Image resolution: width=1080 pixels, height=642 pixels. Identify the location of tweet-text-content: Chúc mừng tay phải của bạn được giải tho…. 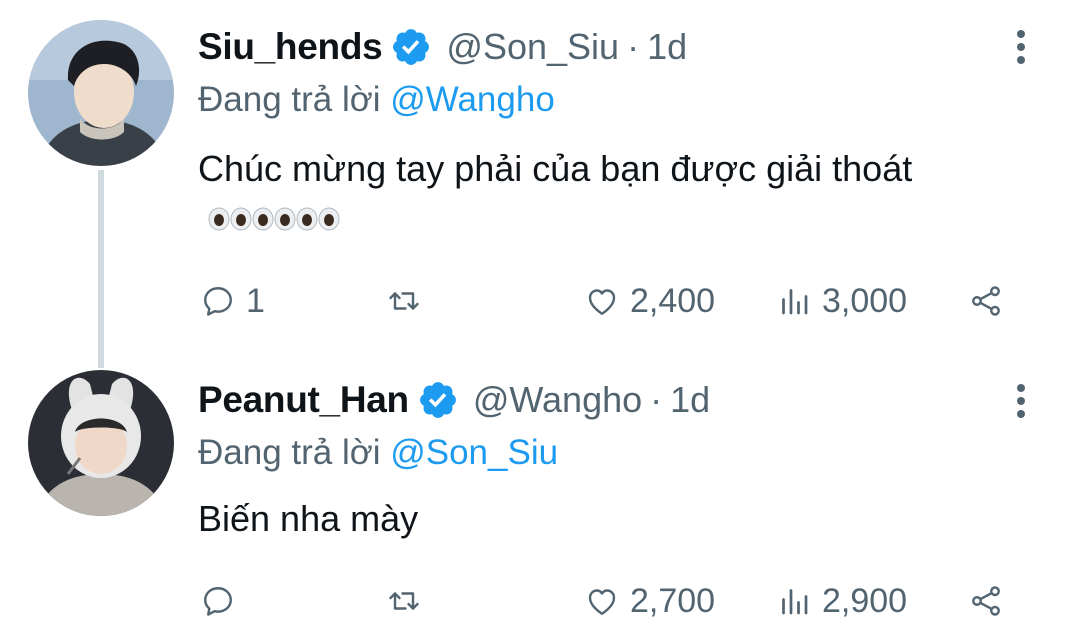
(555, 168).